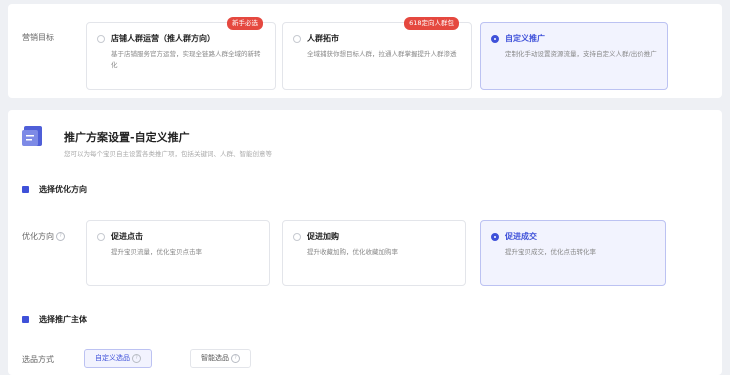  I want to click on opt-card-click: 促进点击 提升宝贝流量，优化宝贝点击率, so click(178, 253).